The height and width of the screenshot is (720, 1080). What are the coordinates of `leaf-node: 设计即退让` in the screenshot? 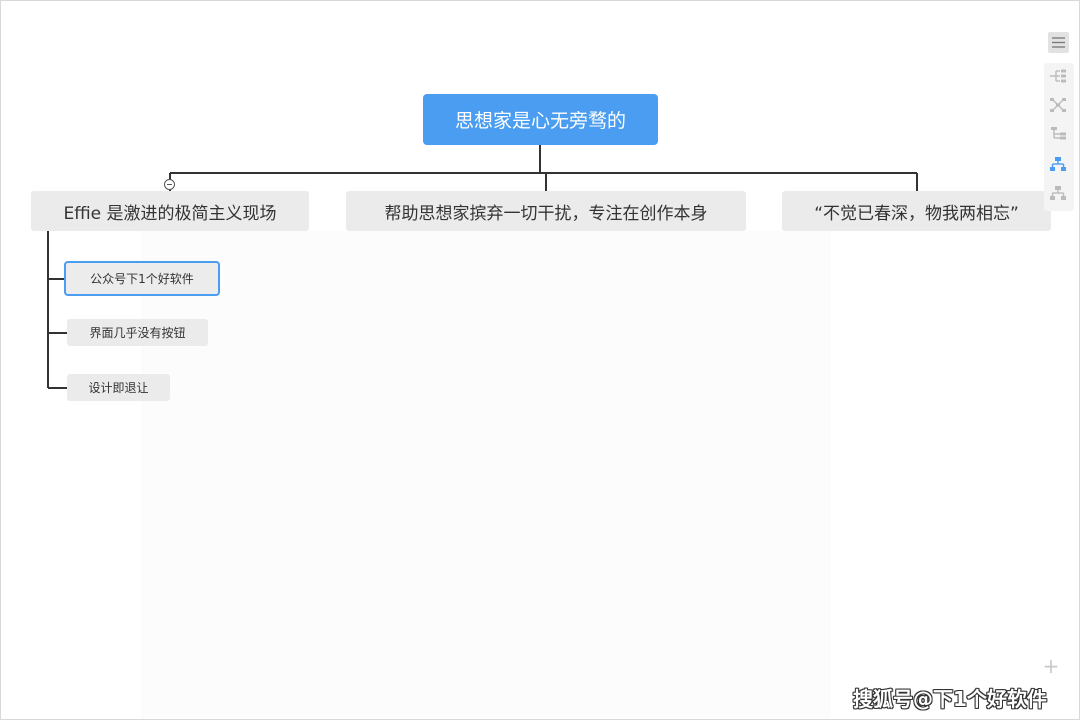 It's located at (118, 387).